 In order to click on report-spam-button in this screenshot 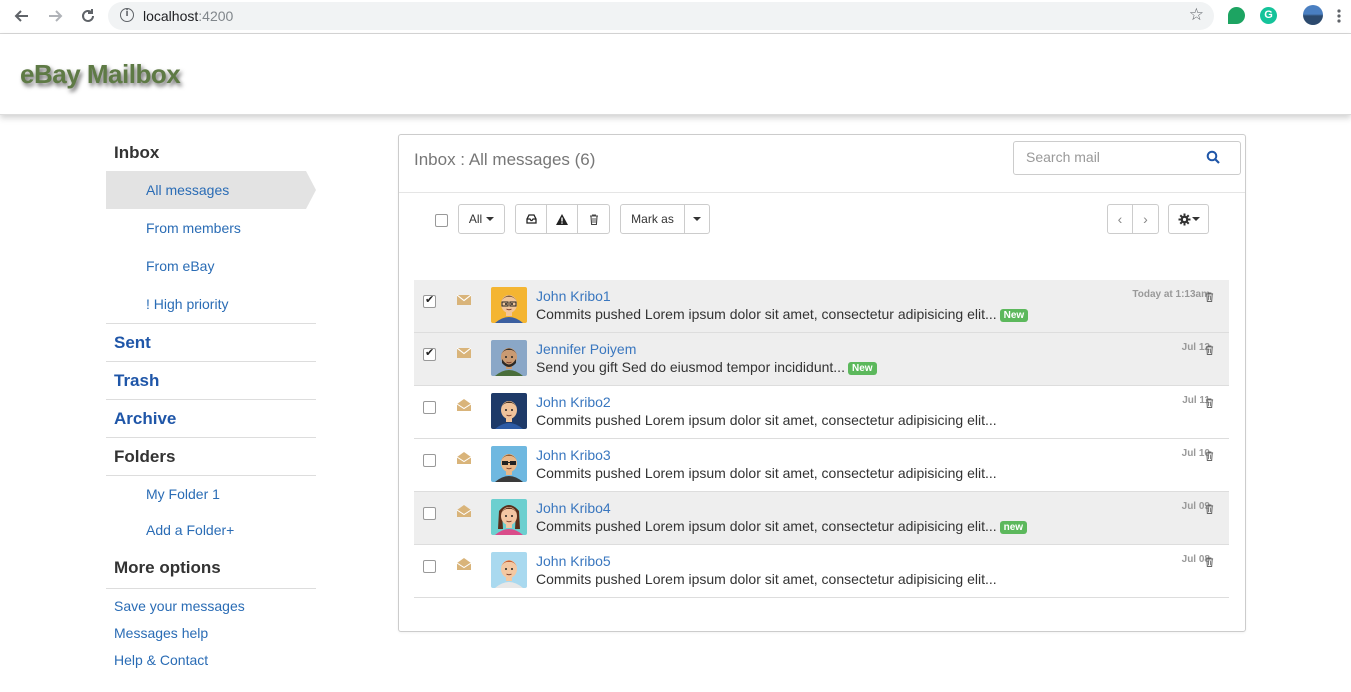, I will do `click(562, 219)`.